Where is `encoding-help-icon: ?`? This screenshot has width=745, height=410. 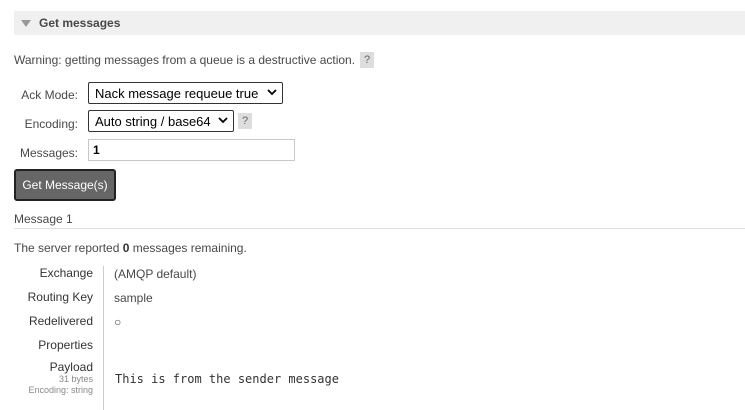
encoding-help-icon: ? is located at coordinates (245, 121).